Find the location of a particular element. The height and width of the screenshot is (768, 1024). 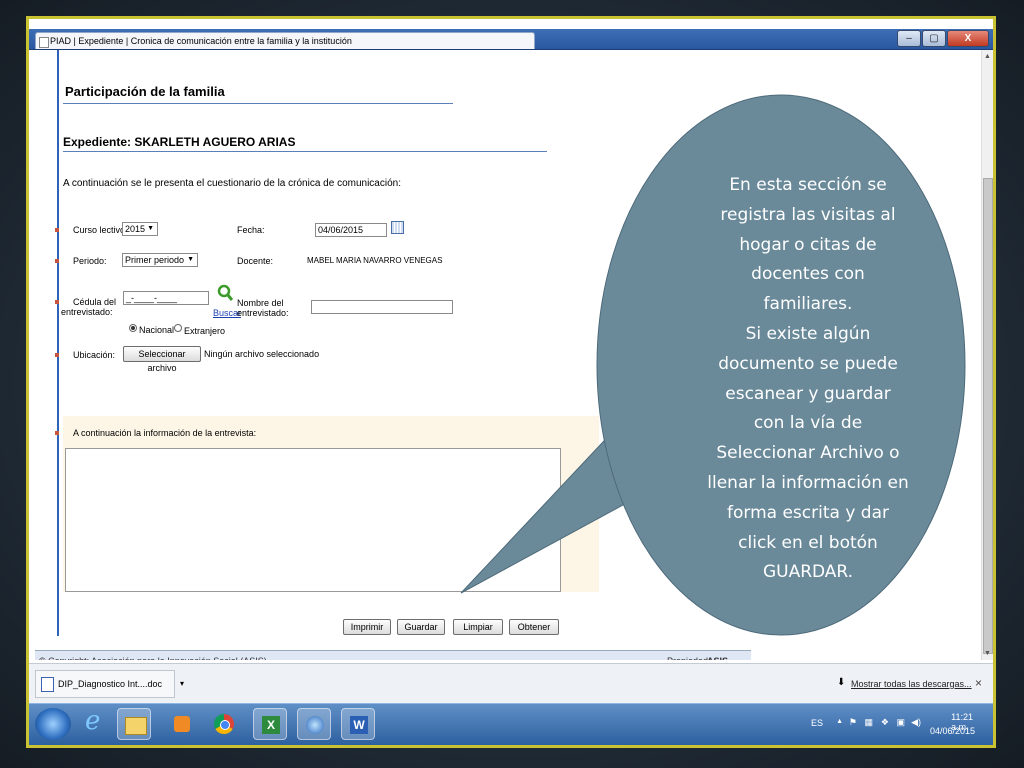

callout-line: documento se puede is located at coordinates (808, 363).